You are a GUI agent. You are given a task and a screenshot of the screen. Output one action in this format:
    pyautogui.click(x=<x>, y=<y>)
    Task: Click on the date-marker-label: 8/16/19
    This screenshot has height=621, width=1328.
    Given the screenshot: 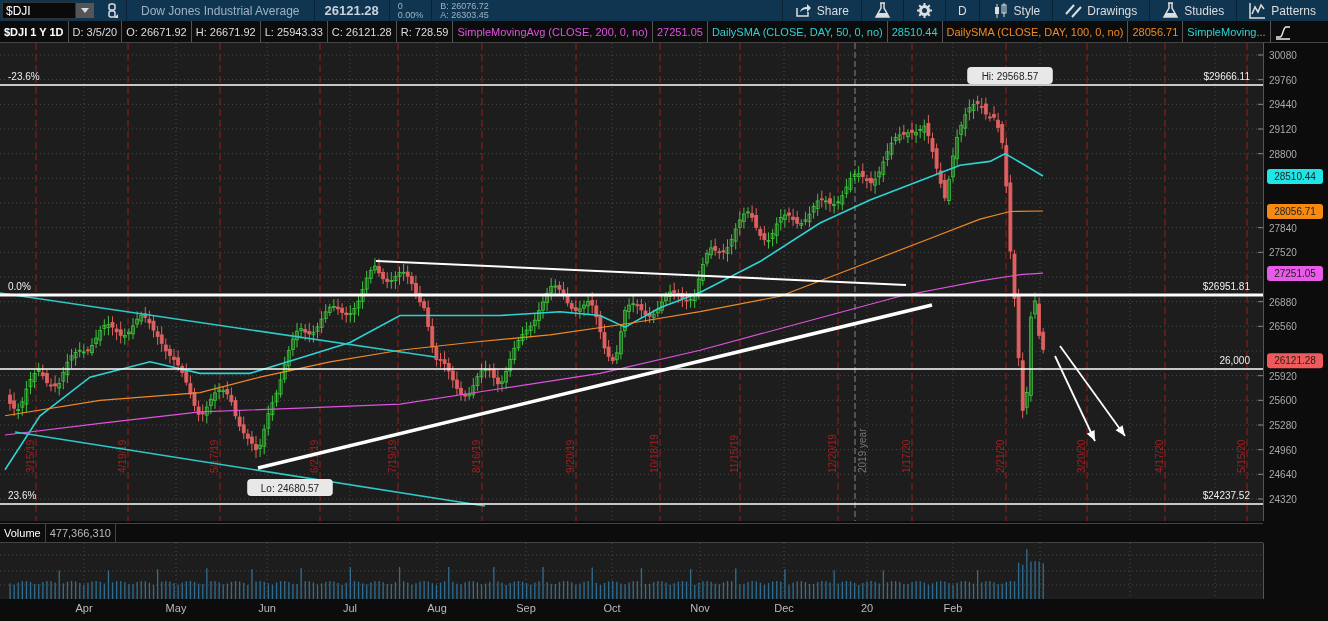 What is the action you would take?
    pyautogui.click(x=476, y=456)
    